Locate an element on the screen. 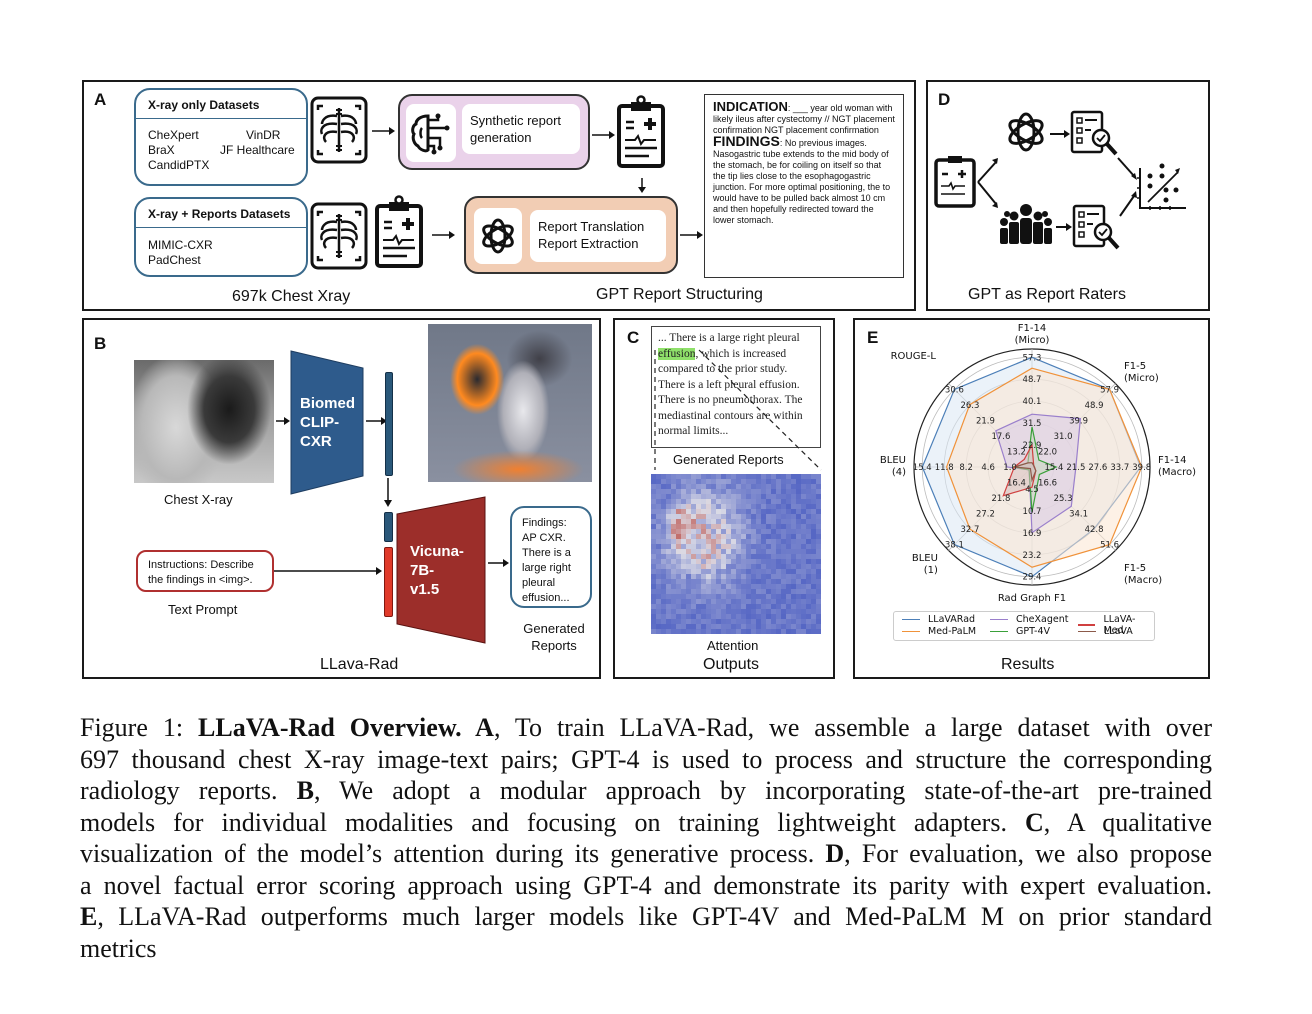 The width and height of the screenshot is (1312, 1014). report-translation-labels: Report Translation Report Extraction is located at coordinates (598, 236).